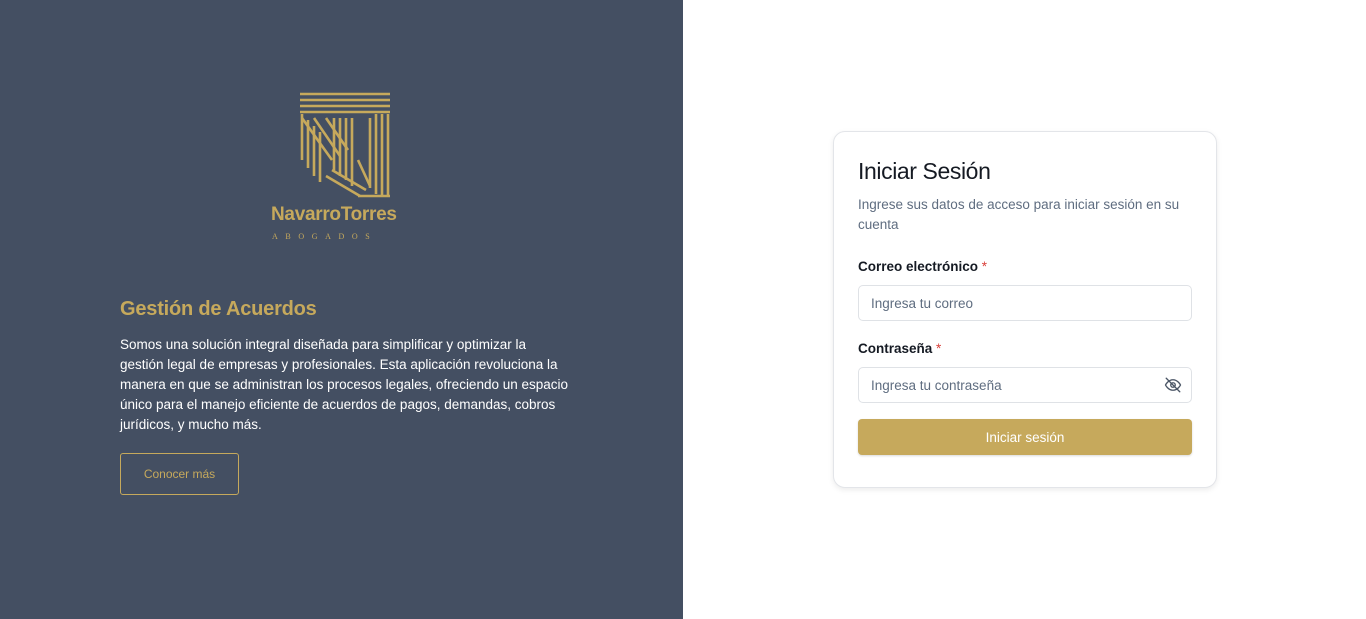 This screenshot has width=1366, height=619. I want to click on brand-name: NavarroTorres, so click(334, 214).